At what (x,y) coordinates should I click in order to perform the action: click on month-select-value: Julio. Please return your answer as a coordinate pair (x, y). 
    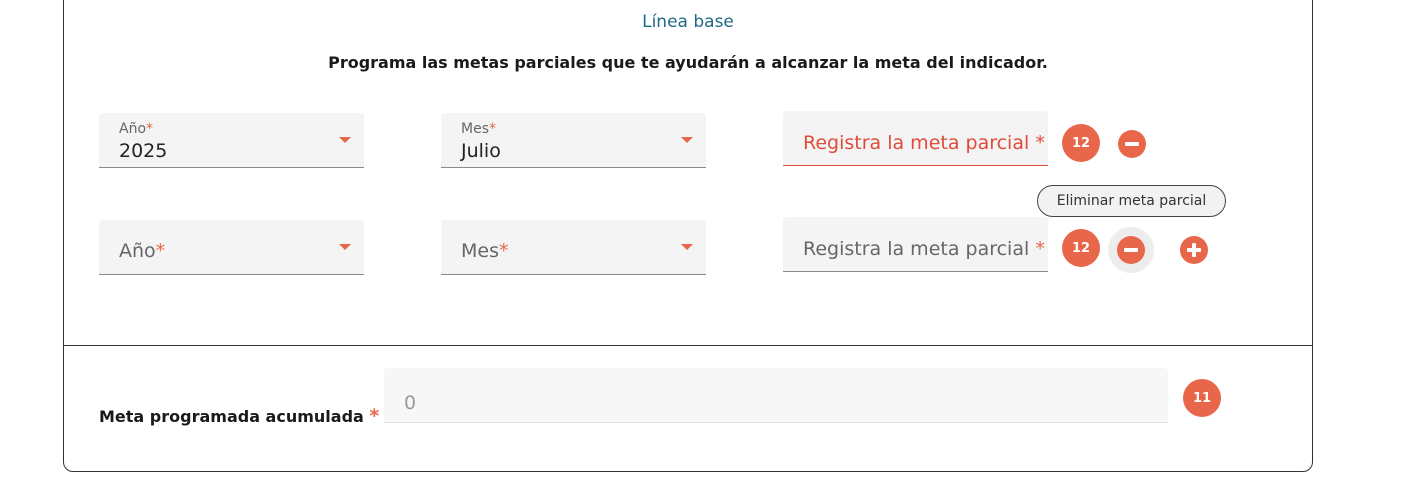
    Looking at the image, I should click on (481, 151).